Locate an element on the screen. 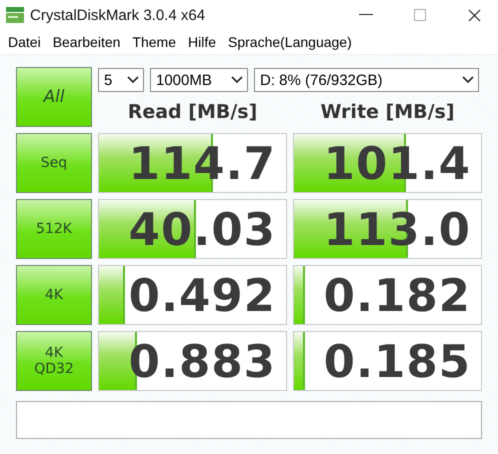 Image resolution: width=498 pixels, height=454 pixels. drive-select: D: 8% (76/932GB) is located at coordinates (366, 80).